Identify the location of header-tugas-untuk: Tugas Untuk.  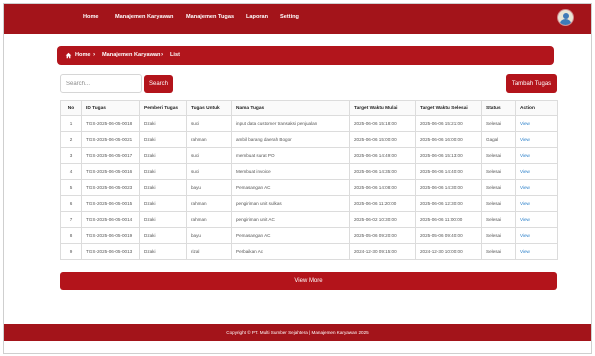
(209, 108).